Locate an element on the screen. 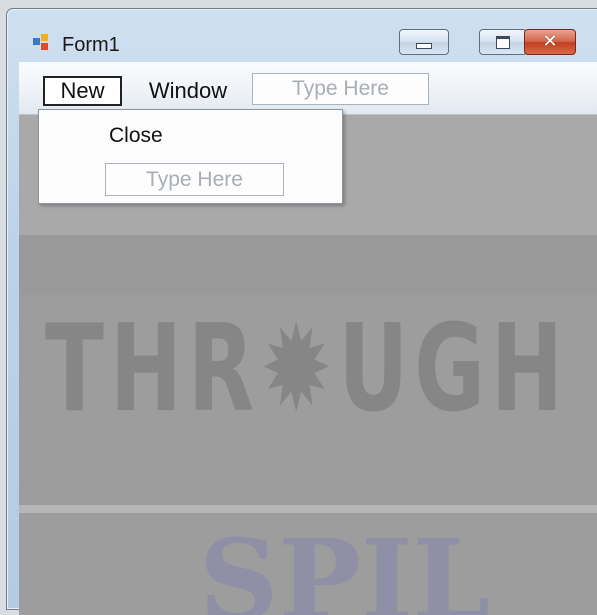 The height and width of the screenshot is (615, 597). form-app-icon is located at coordinates (40, 42).